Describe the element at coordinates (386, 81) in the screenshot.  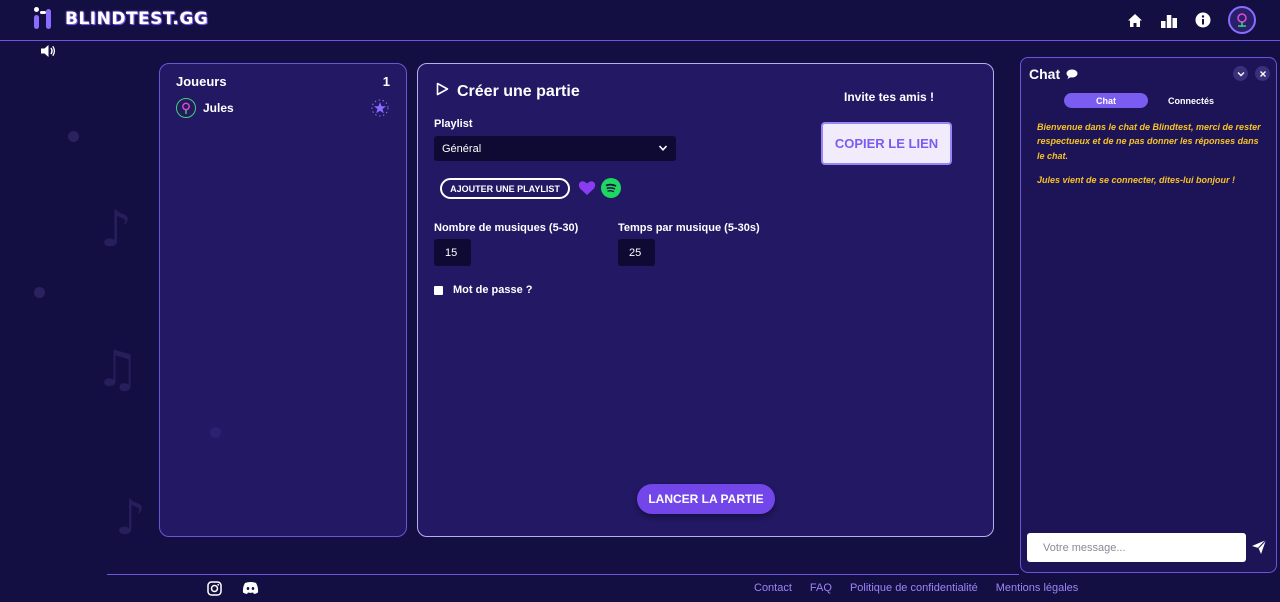
I see `players-count: 1` at that location.